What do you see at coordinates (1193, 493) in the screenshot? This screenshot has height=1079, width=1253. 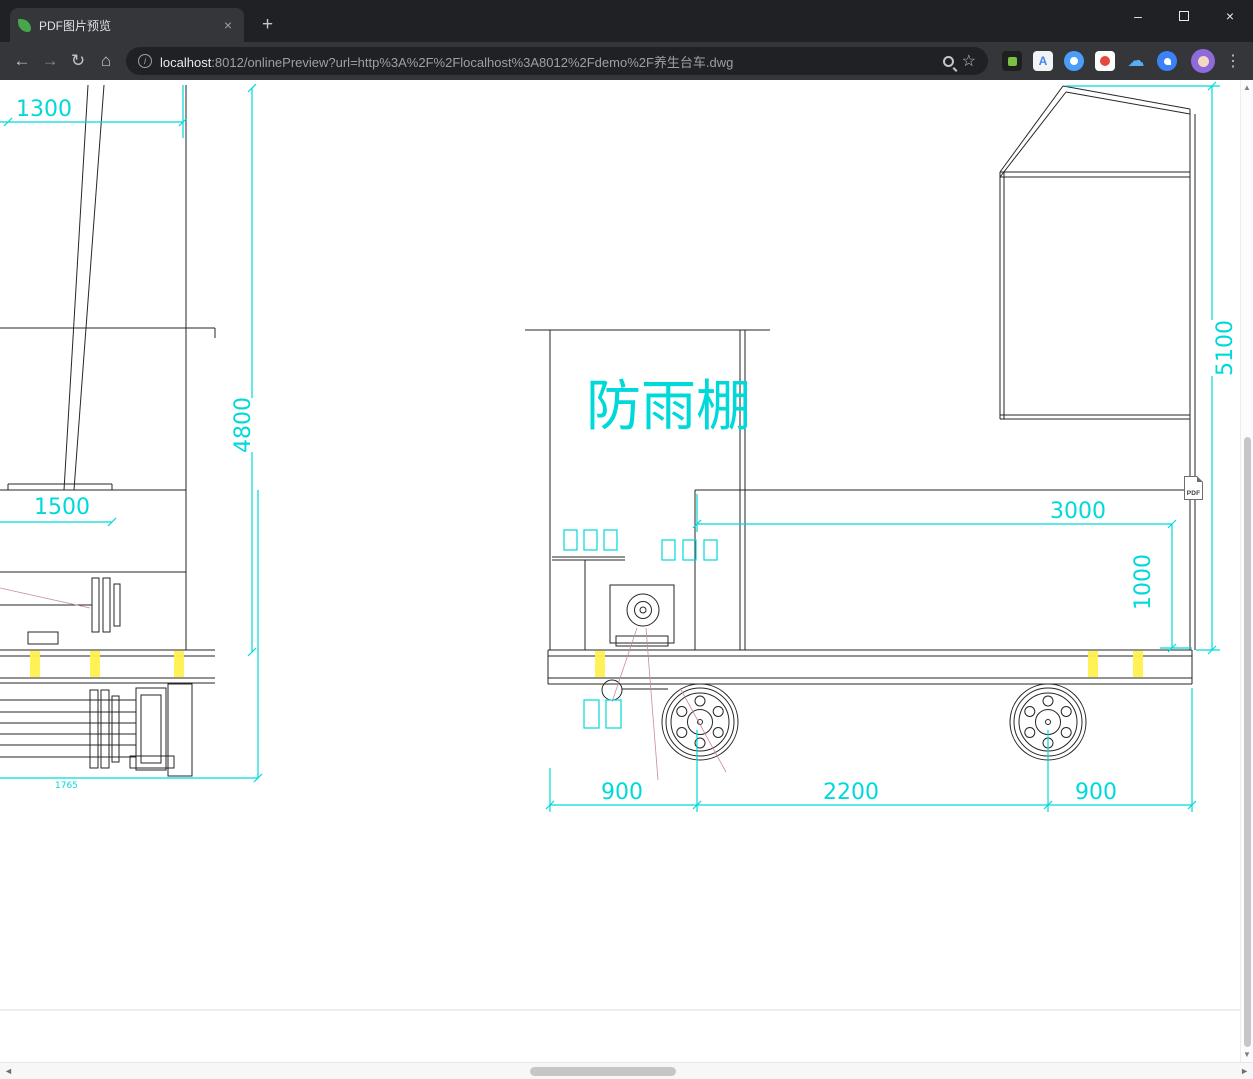 I see `pdf-label: PDF` at bounding box center [1193, 493].